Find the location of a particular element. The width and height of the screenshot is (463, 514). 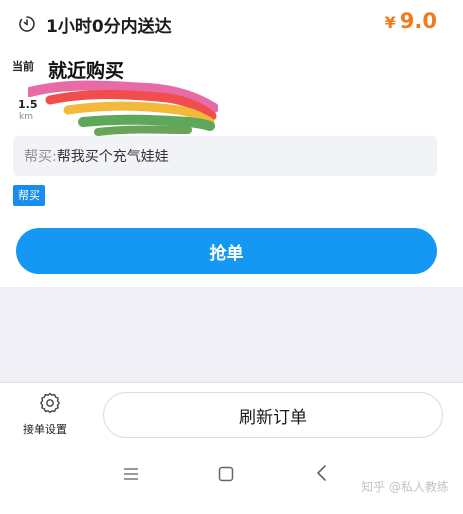

grab-order-button: 抢单 is located at coordinates (226, 251).